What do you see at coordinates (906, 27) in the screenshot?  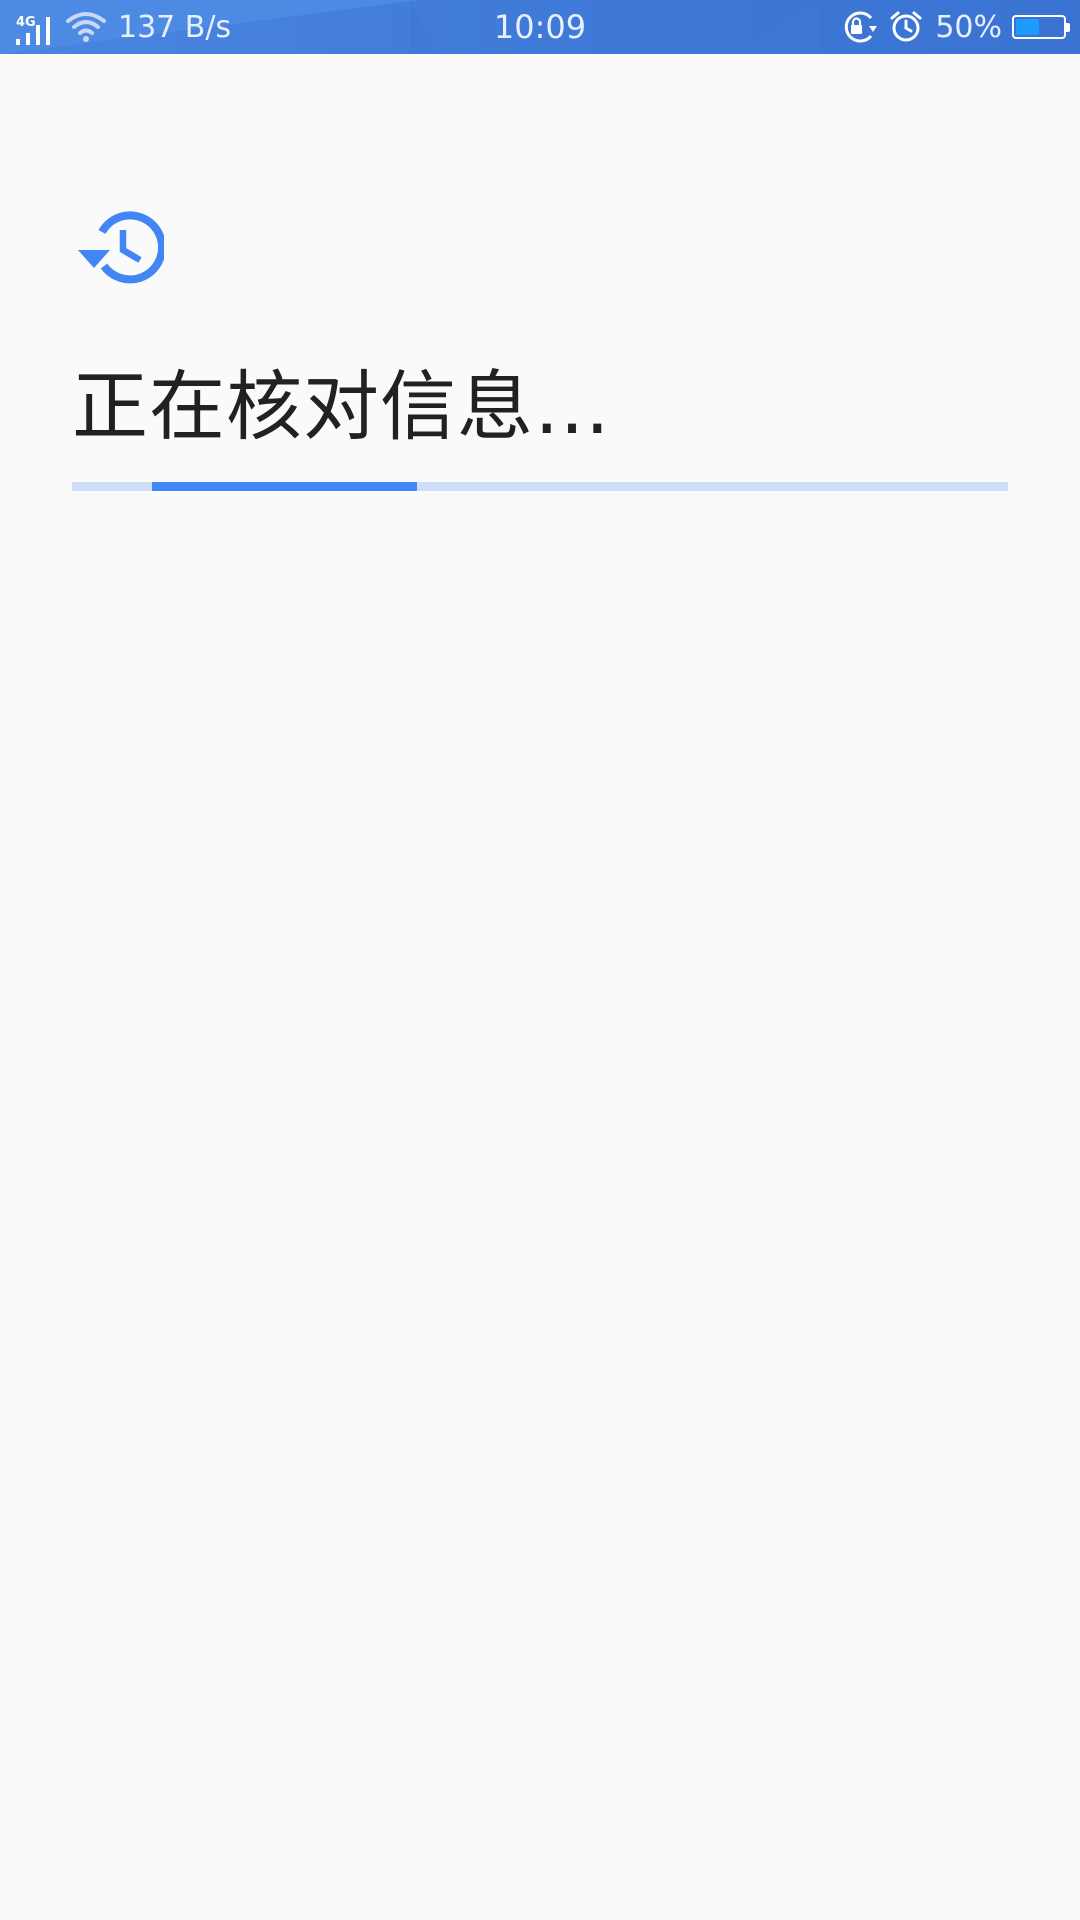 I see `alarm-icon` at bounding box center [906, 27].